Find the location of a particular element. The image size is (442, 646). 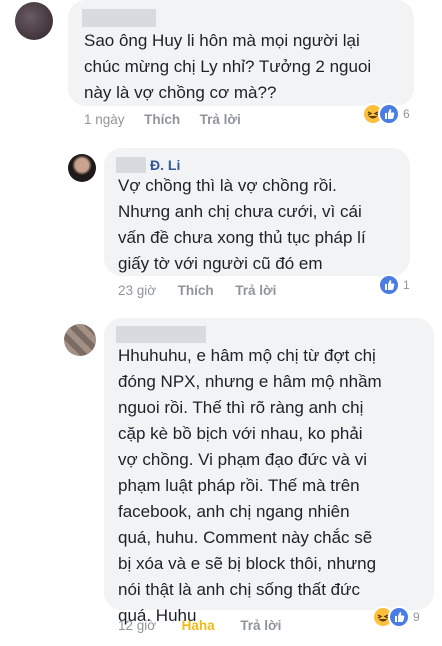

comment-time: 23 giờ is located at coordinates (137, 290).